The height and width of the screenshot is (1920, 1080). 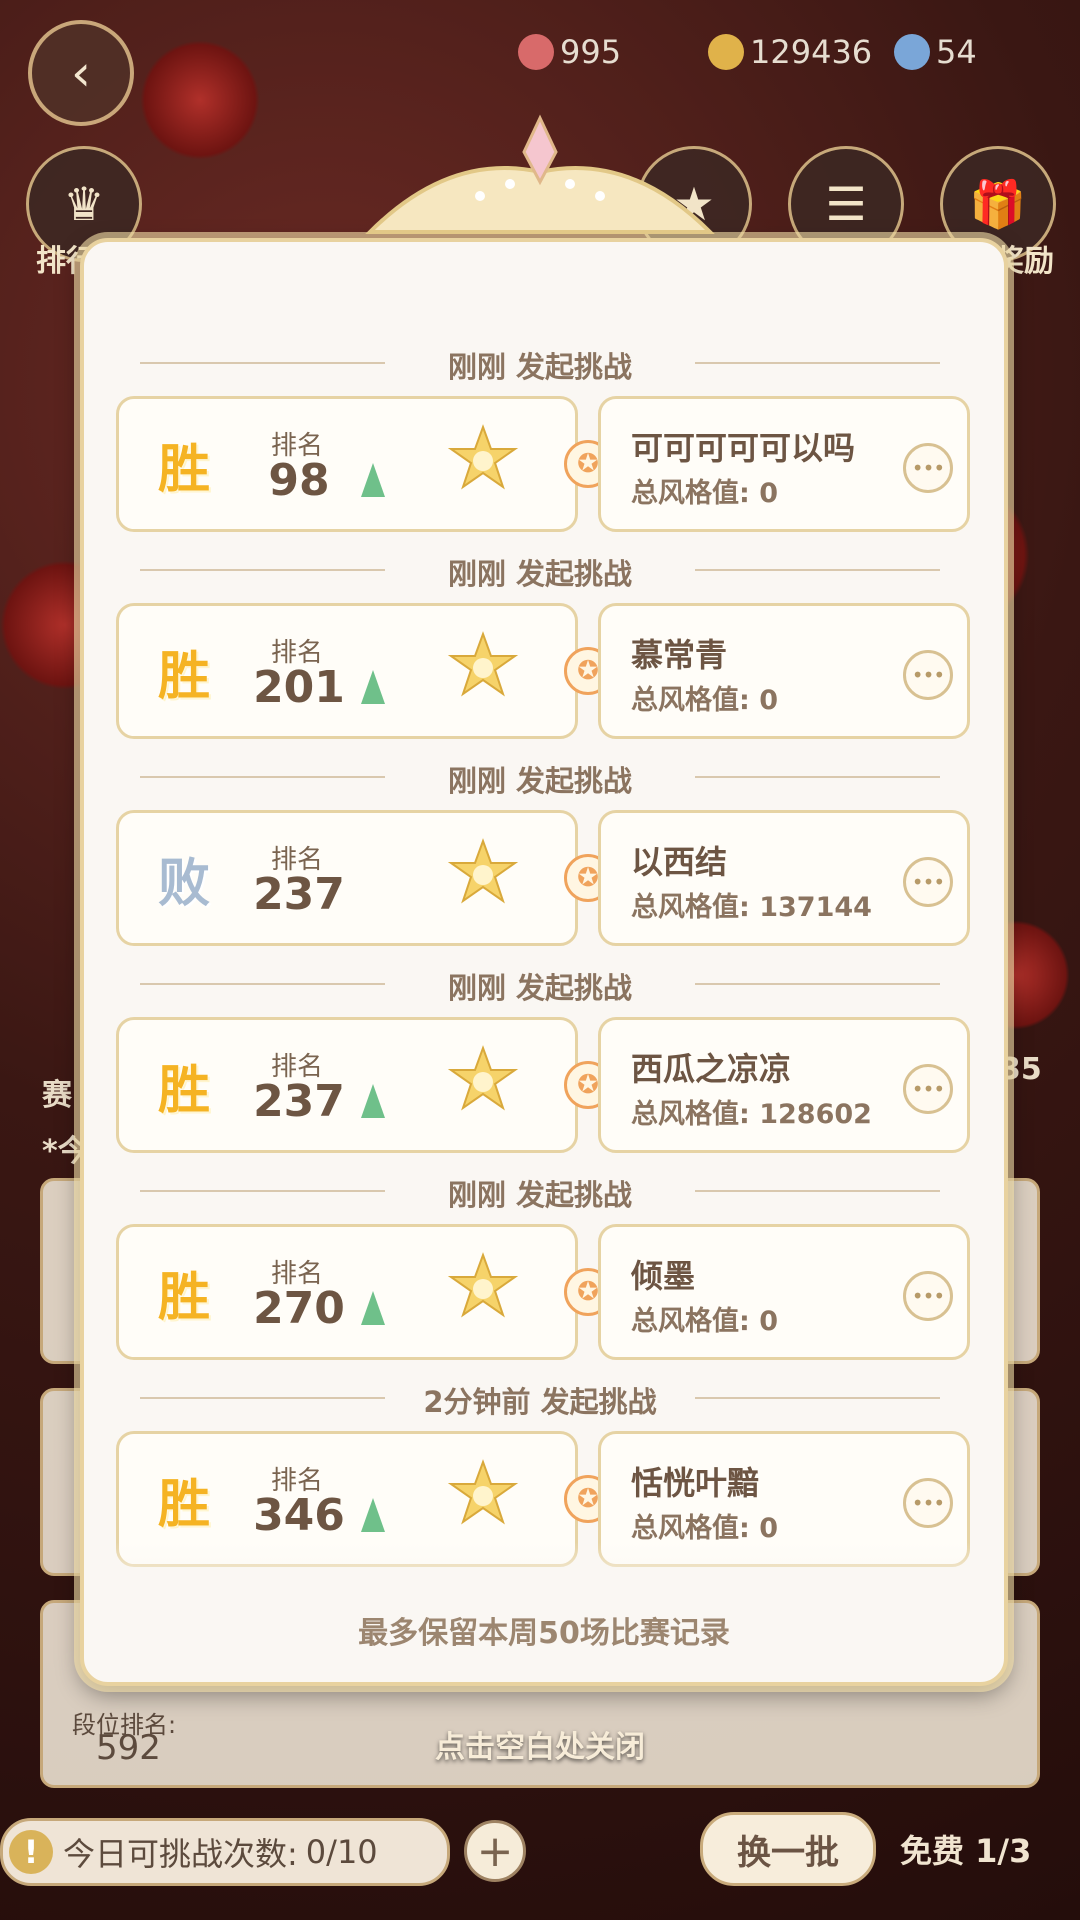 I want to click on opponent-card: 可可可可可以吗 总风格值: 0 •••, so click(x=784, y=464).